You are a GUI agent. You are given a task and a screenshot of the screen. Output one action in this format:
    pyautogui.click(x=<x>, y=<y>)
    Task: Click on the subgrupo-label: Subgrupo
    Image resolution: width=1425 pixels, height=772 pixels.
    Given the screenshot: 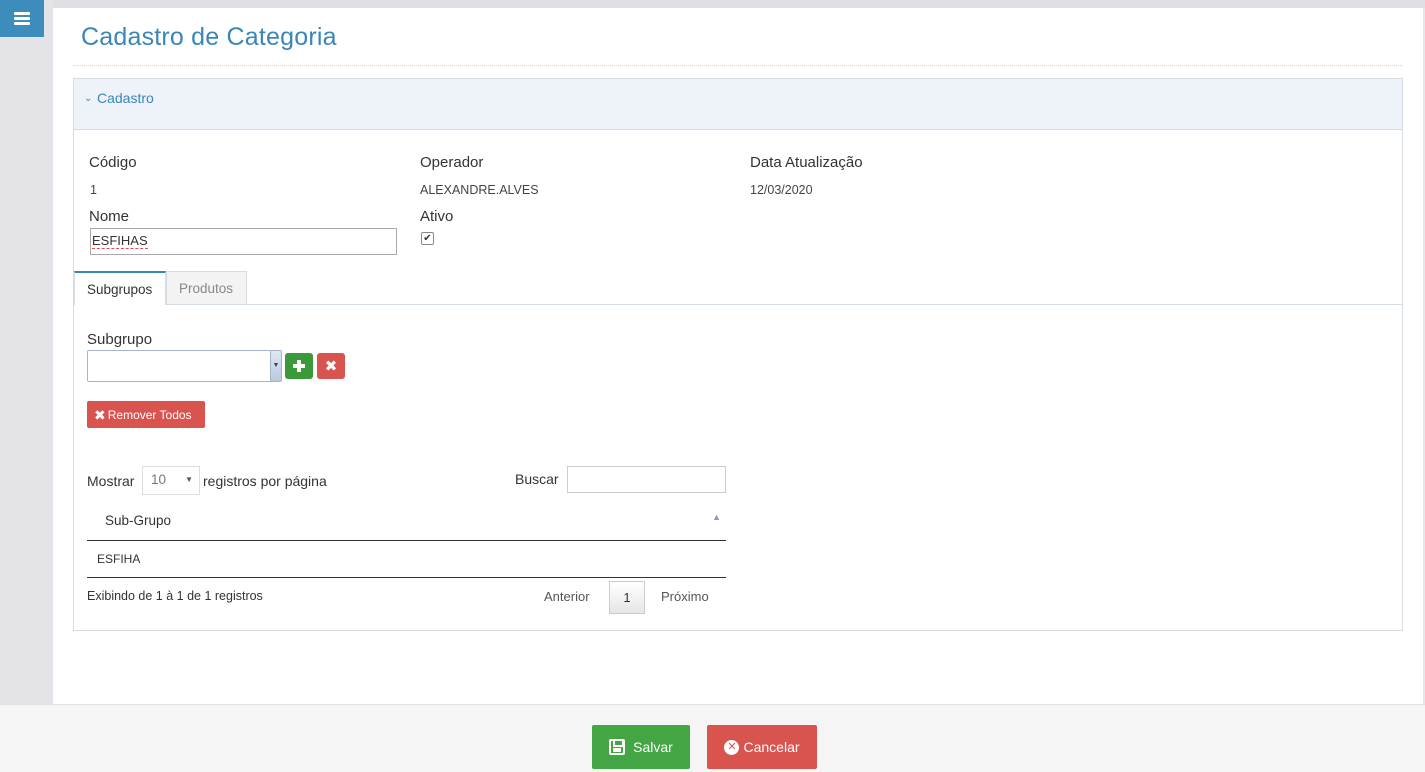 What is the action you would take?
    pyautogui.click(x=120, y=339)
    